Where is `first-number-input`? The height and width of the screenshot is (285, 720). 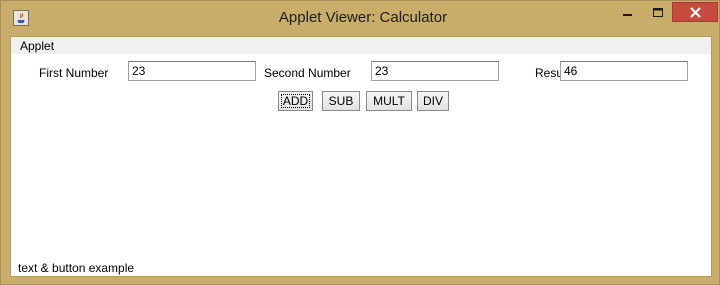 first-number-input is located at coordinates (192, 71).